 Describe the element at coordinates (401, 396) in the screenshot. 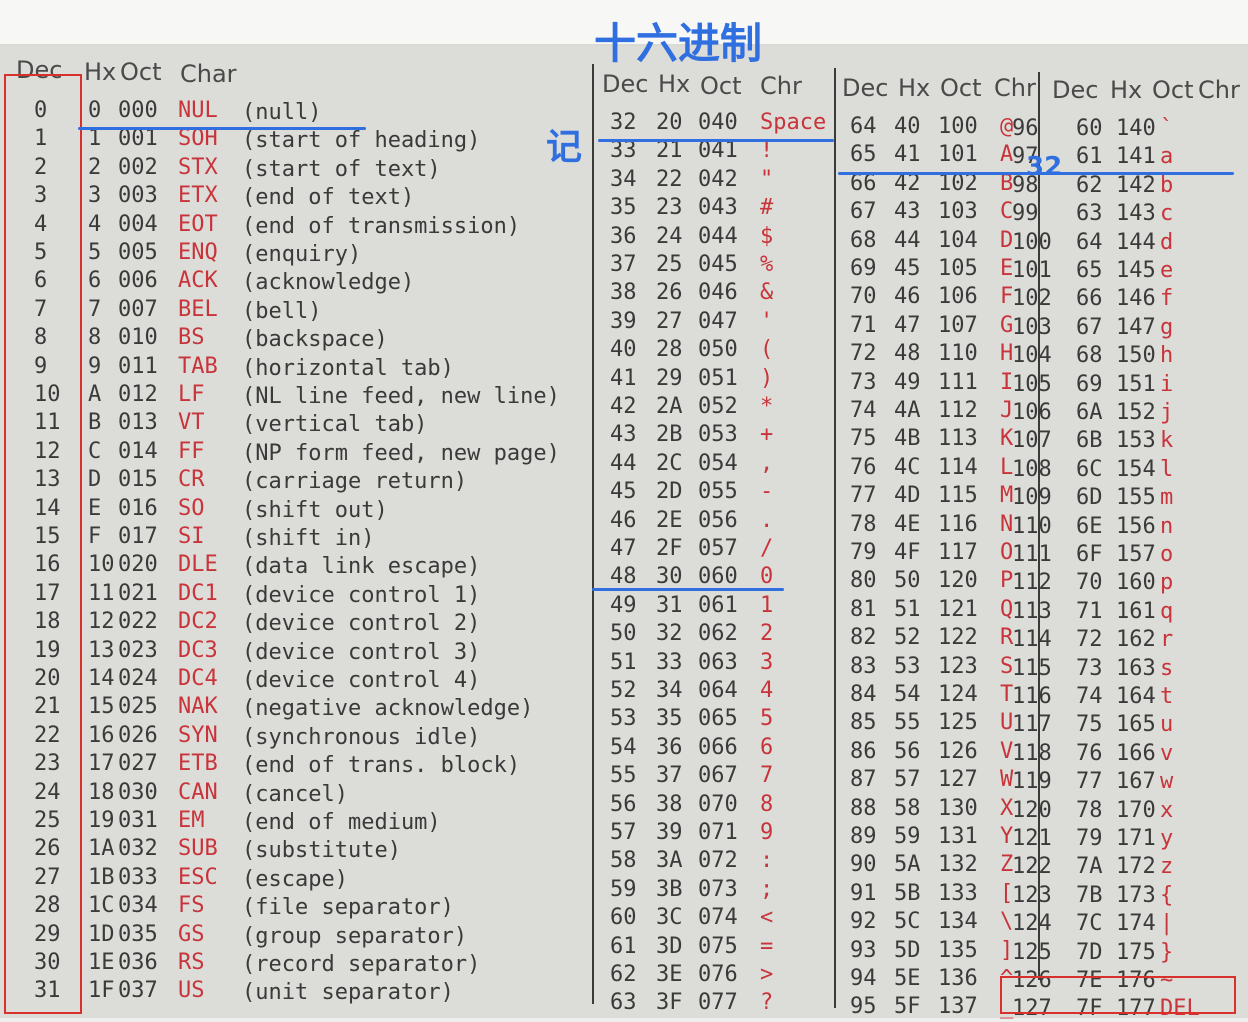

I see `description-cell: (NL line feed, new line)` at that location.